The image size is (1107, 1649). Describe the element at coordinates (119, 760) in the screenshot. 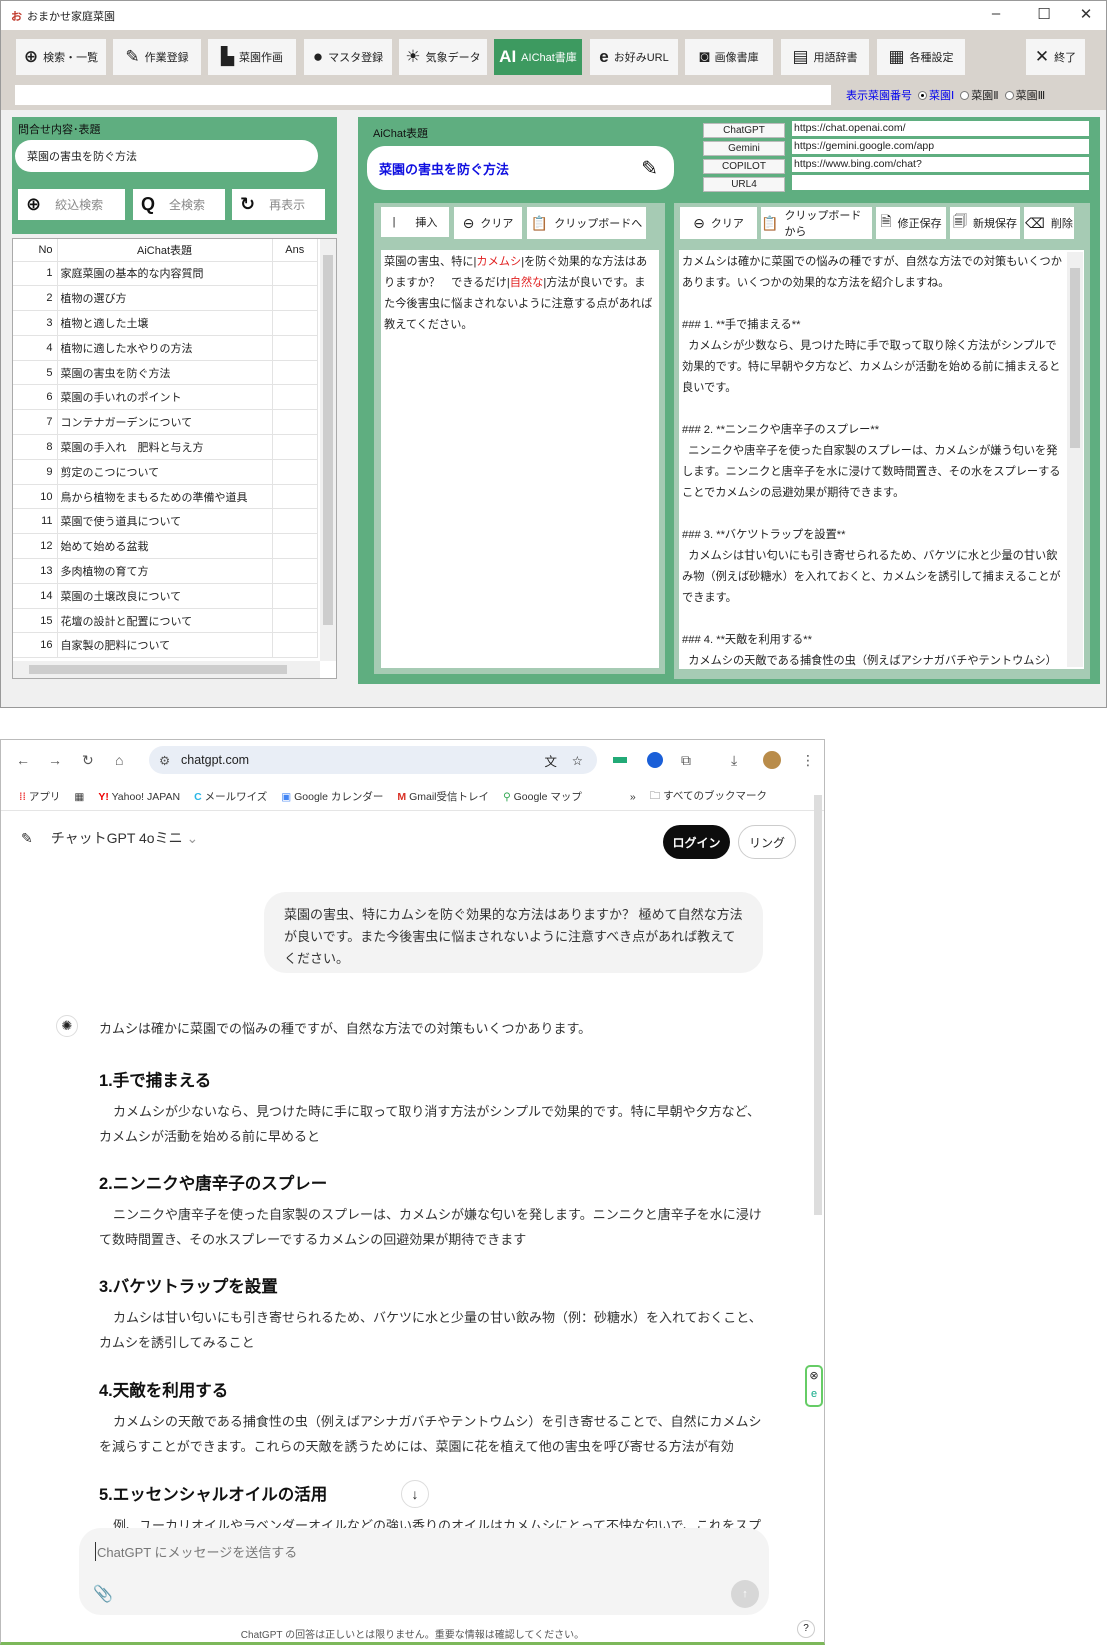

I see `home-icon: ⌂` at that location.